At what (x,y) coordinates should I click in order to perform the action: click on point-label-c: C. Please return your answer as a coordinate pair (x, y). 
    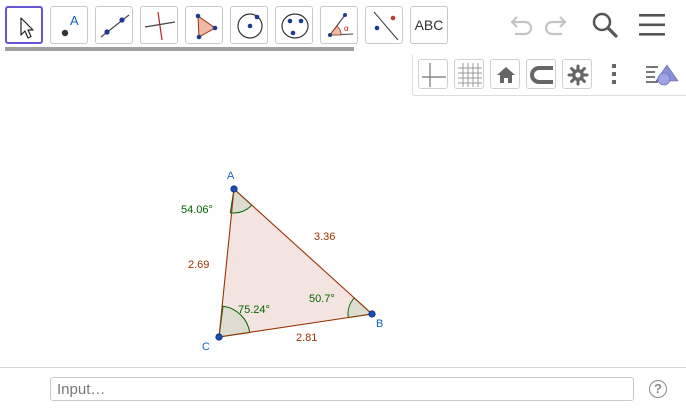
    Looking at the image, I should click on (206, 347).